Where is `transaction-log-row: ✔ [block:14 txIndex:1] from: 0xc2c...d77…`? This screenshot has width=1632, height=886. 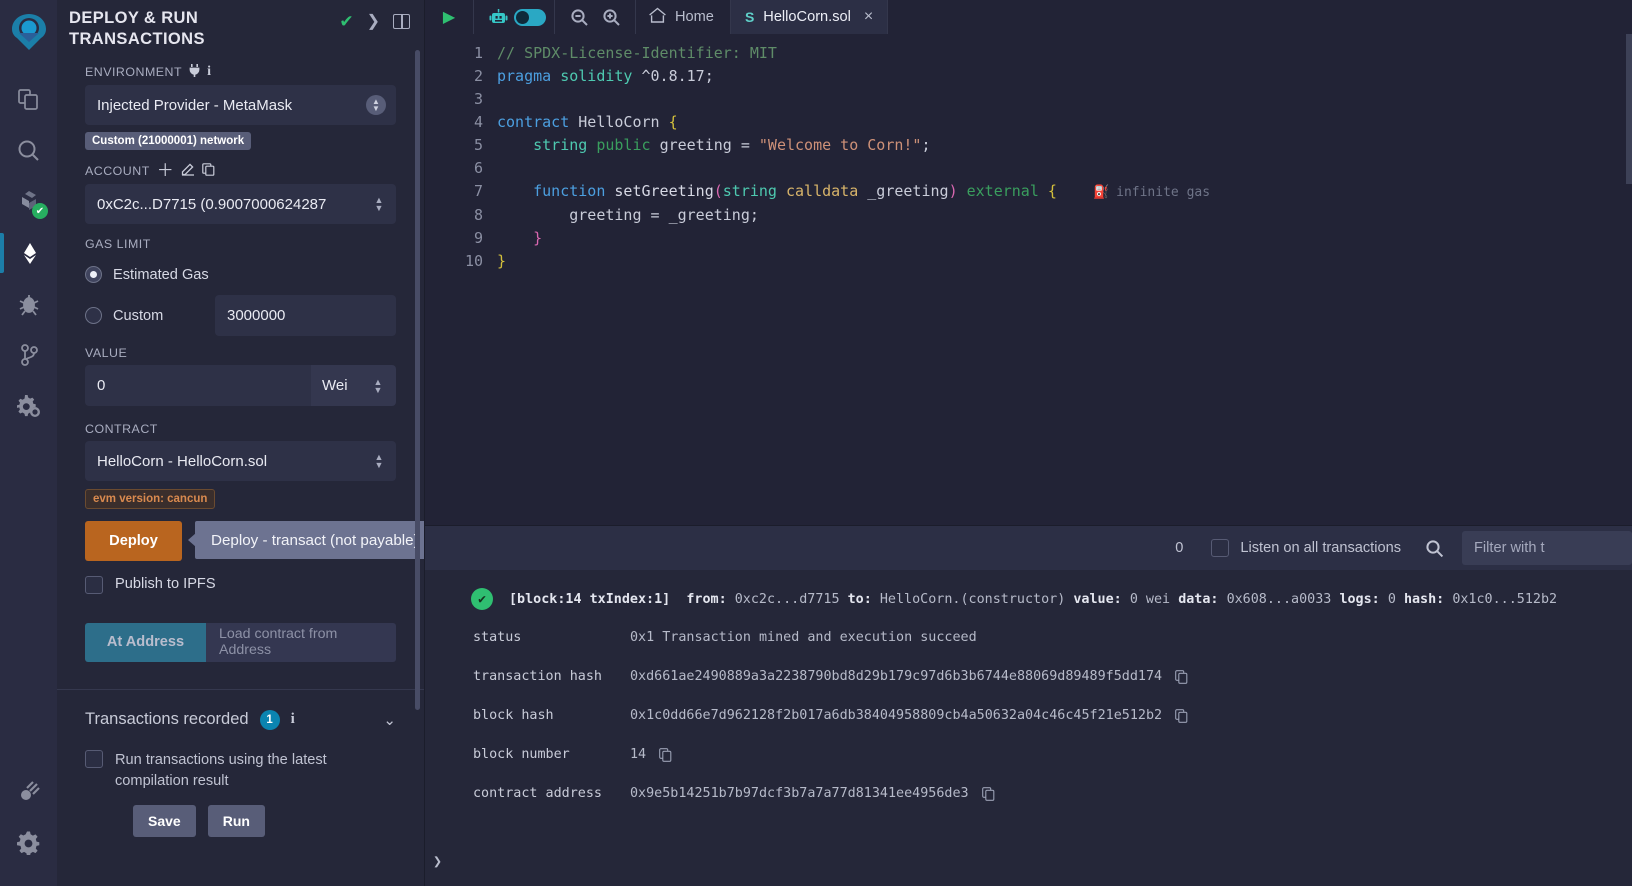
transaction-log-row: ✔ [block:14 txIndex:1] from: 0xc2c...d77… is located at coordinates (1028, 590).